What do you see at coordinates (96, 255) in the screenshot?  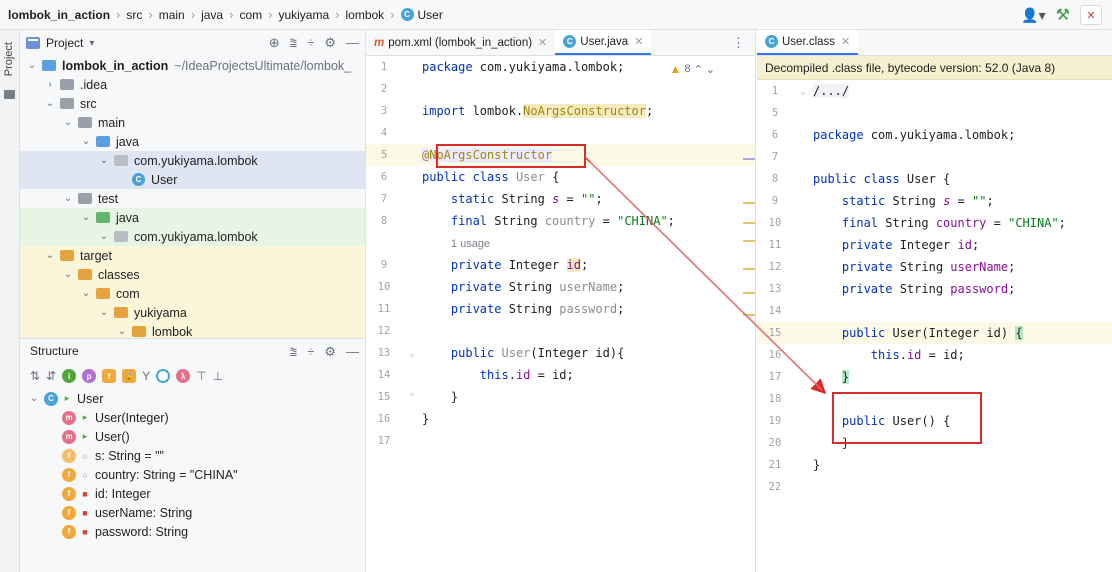 I see `tree-item-label: target` at bounding box center [96, 255].